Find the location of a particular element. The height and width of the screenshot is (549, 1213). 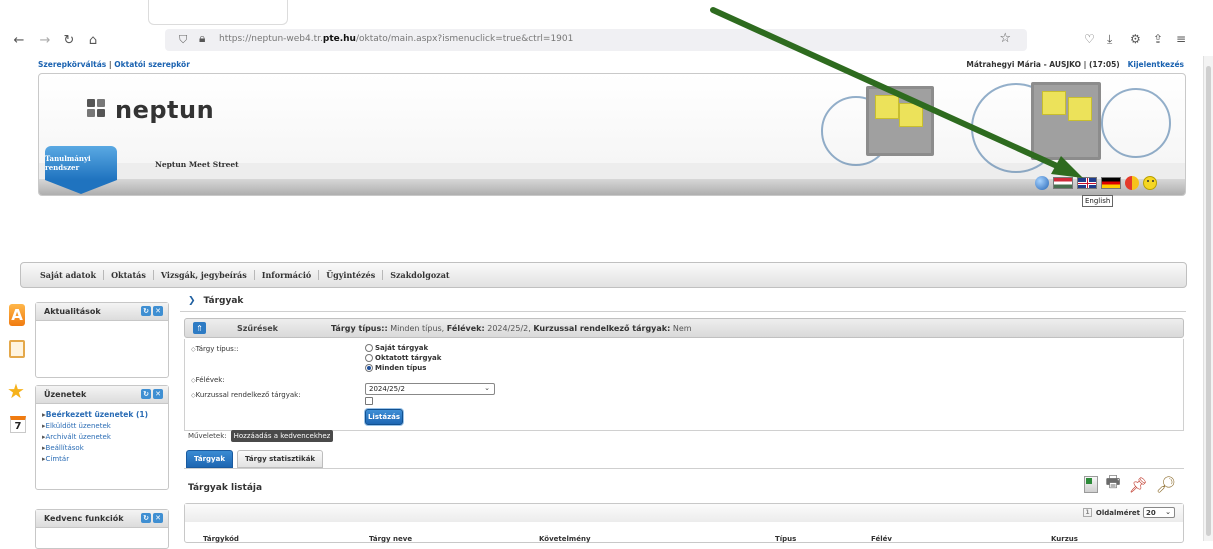

column-header-semester: Félév is located at coordinates (881, 539).